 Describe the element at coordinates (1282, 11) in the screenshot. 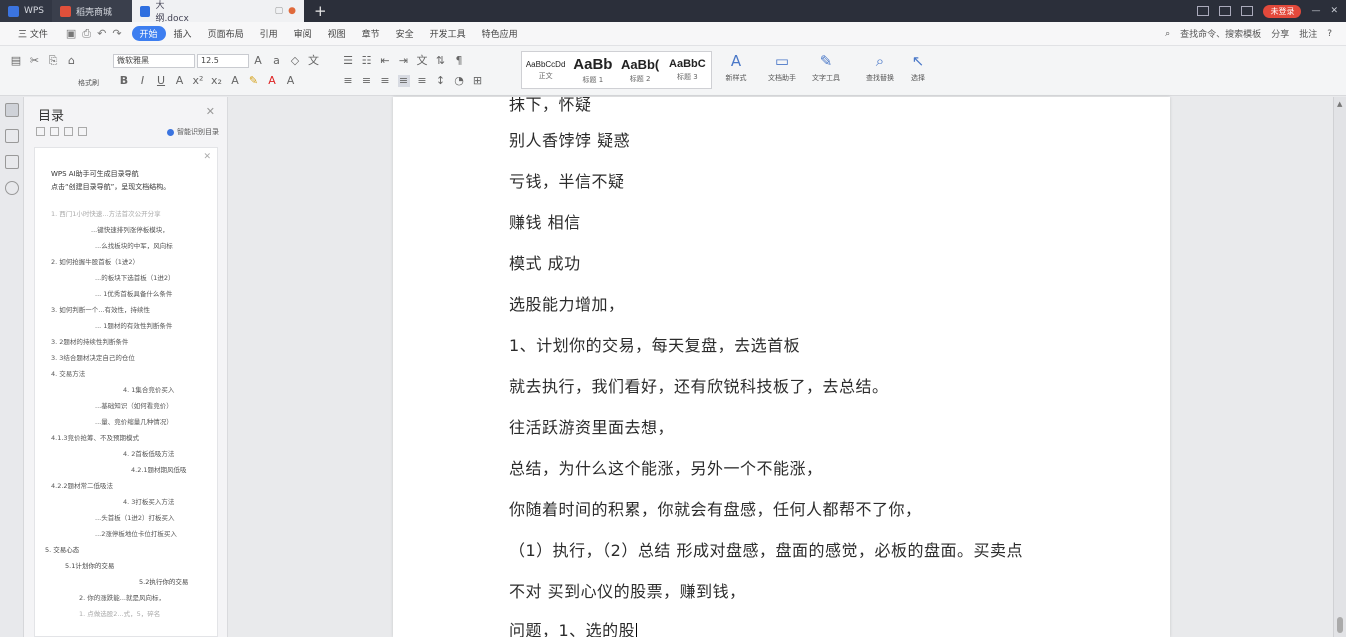

I see `login-button: 未登录` at that location.